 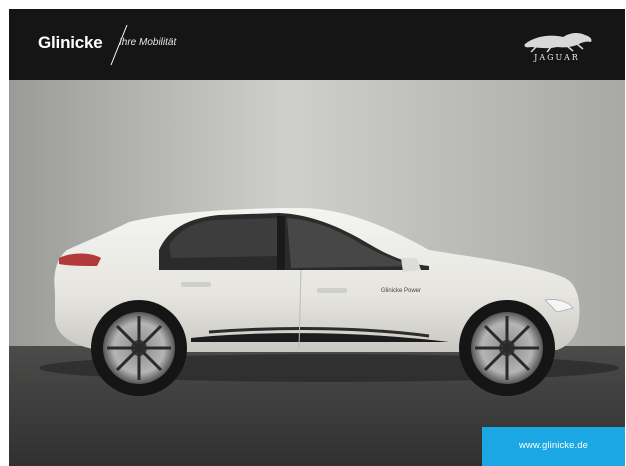 I want to click on dealer-tagline: Ihre Mobilität, so click(x=148, y=42).